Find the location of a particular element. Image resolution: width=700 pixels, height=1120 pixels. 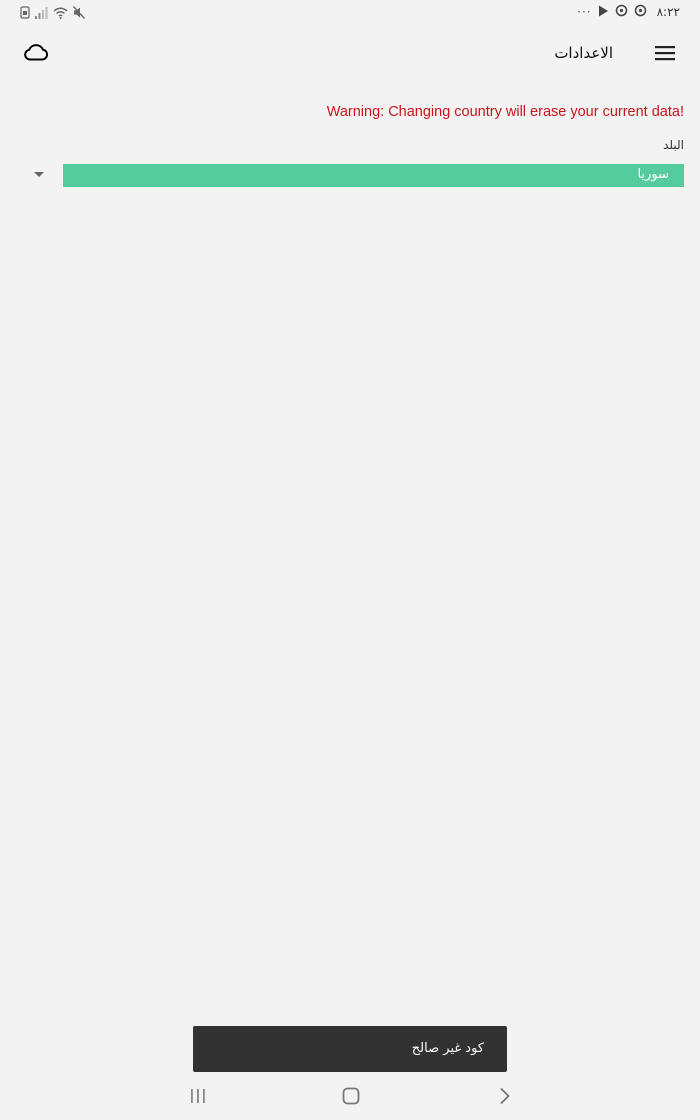

page-title: الاعدادات is located at coordinates (583, 53).